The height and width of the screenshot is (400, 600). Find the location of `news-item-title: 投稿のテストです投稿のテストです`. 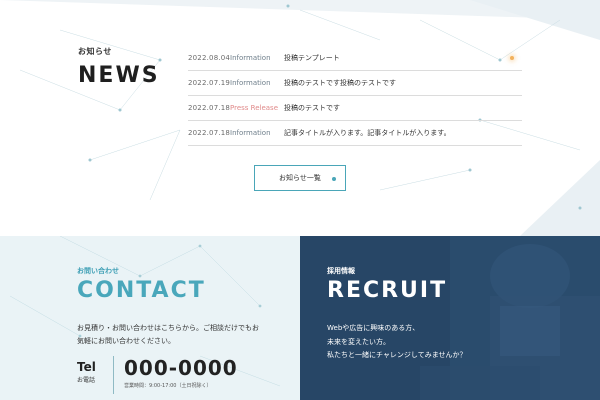

news-item-title: 投稿のテストです投稿のテストです is located at coordinates (340, 83).